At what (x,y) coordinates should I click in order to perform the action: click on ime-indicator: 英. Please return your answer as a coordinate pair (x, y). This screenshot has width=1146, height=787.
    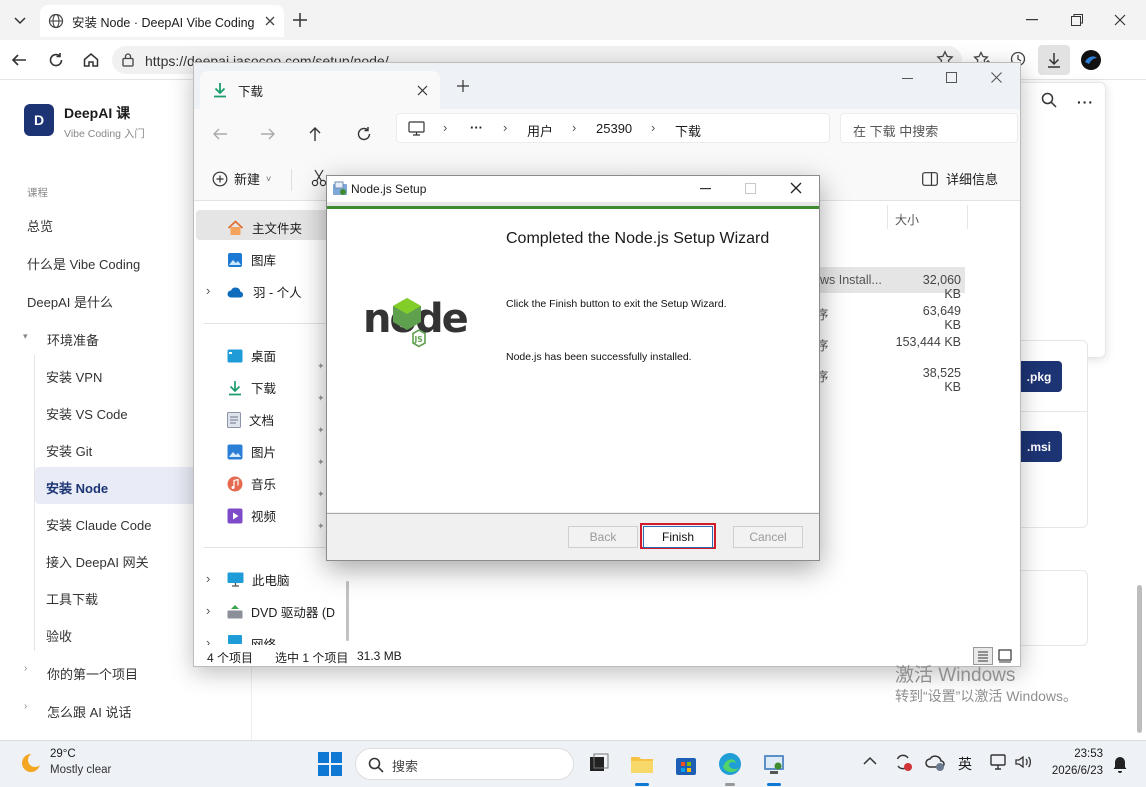
    Looking at the image, I should click on (965, 764).